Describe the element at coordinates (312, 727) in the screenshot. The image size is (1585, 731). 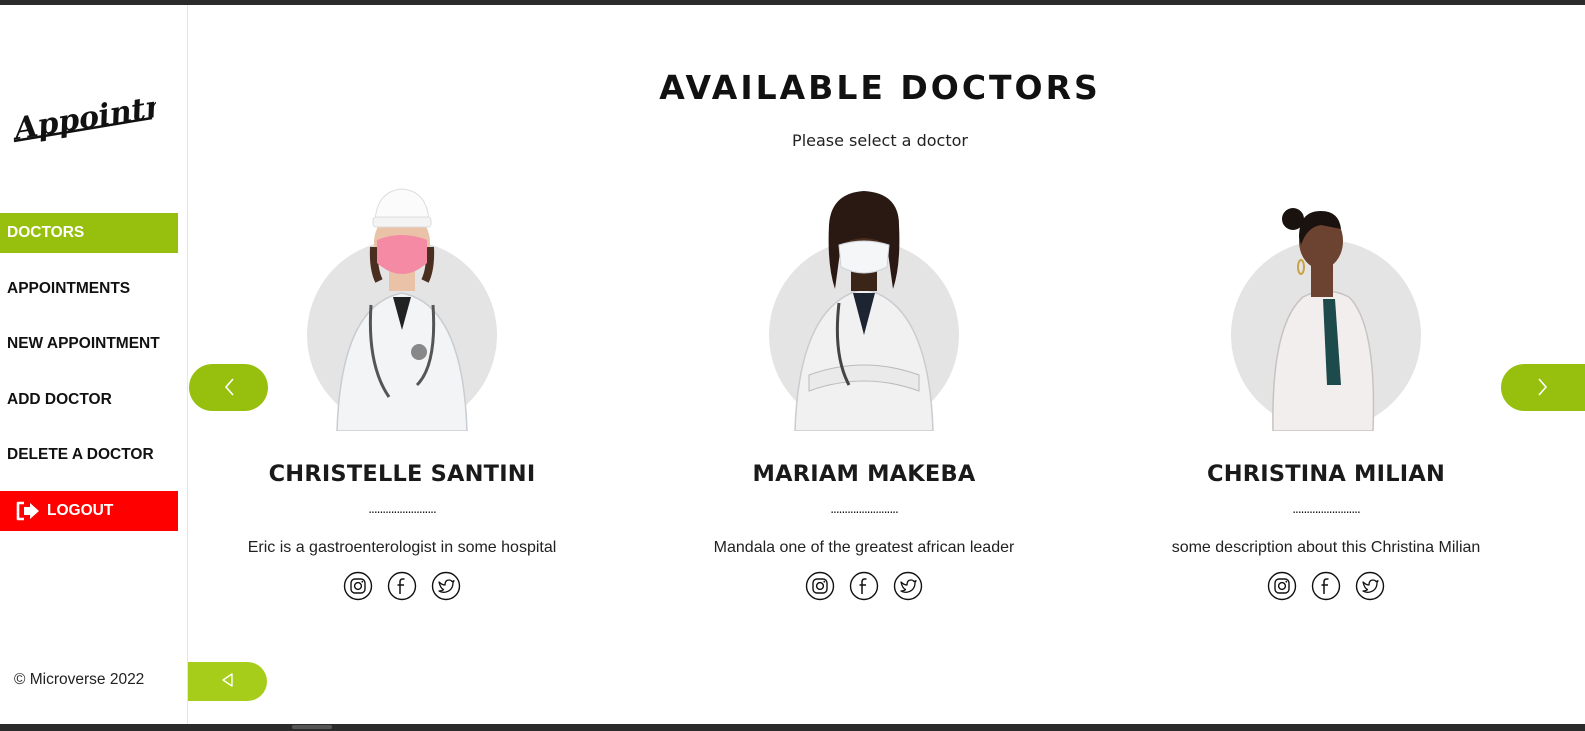
I see `horizontal-scrollbar-thumb` at that location.